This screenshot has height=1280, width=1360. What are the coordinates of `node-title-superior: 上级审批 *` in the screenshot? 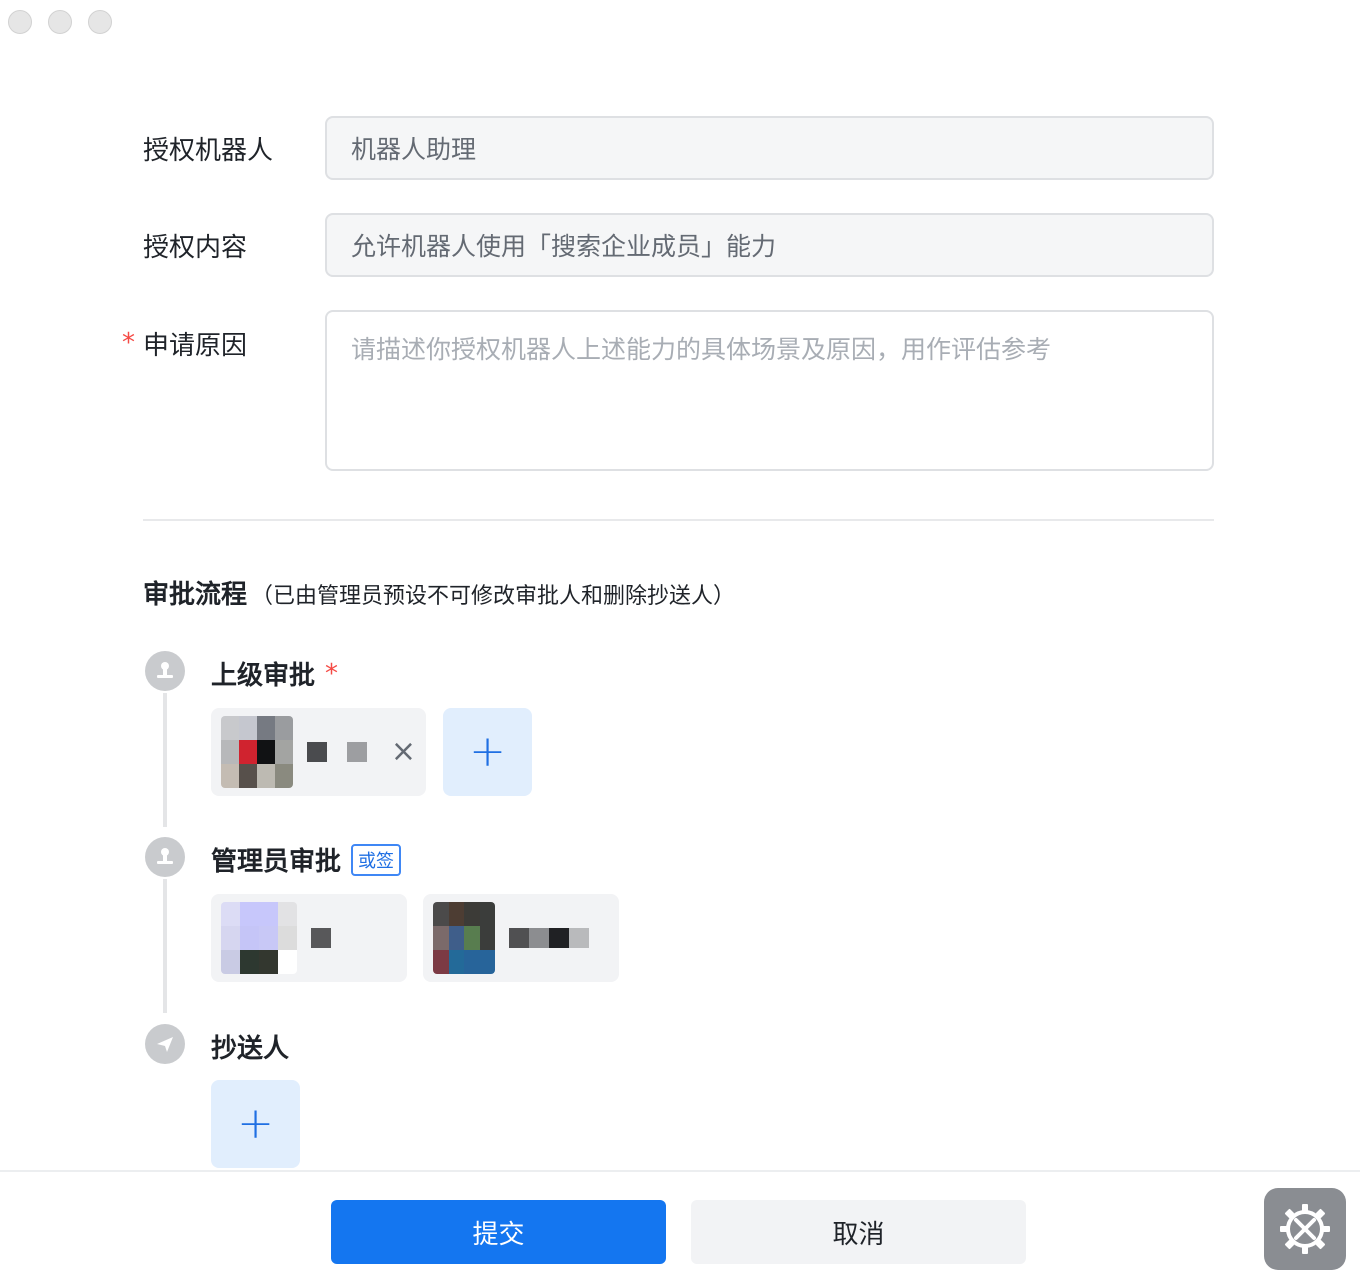 It's located at (274, 673).